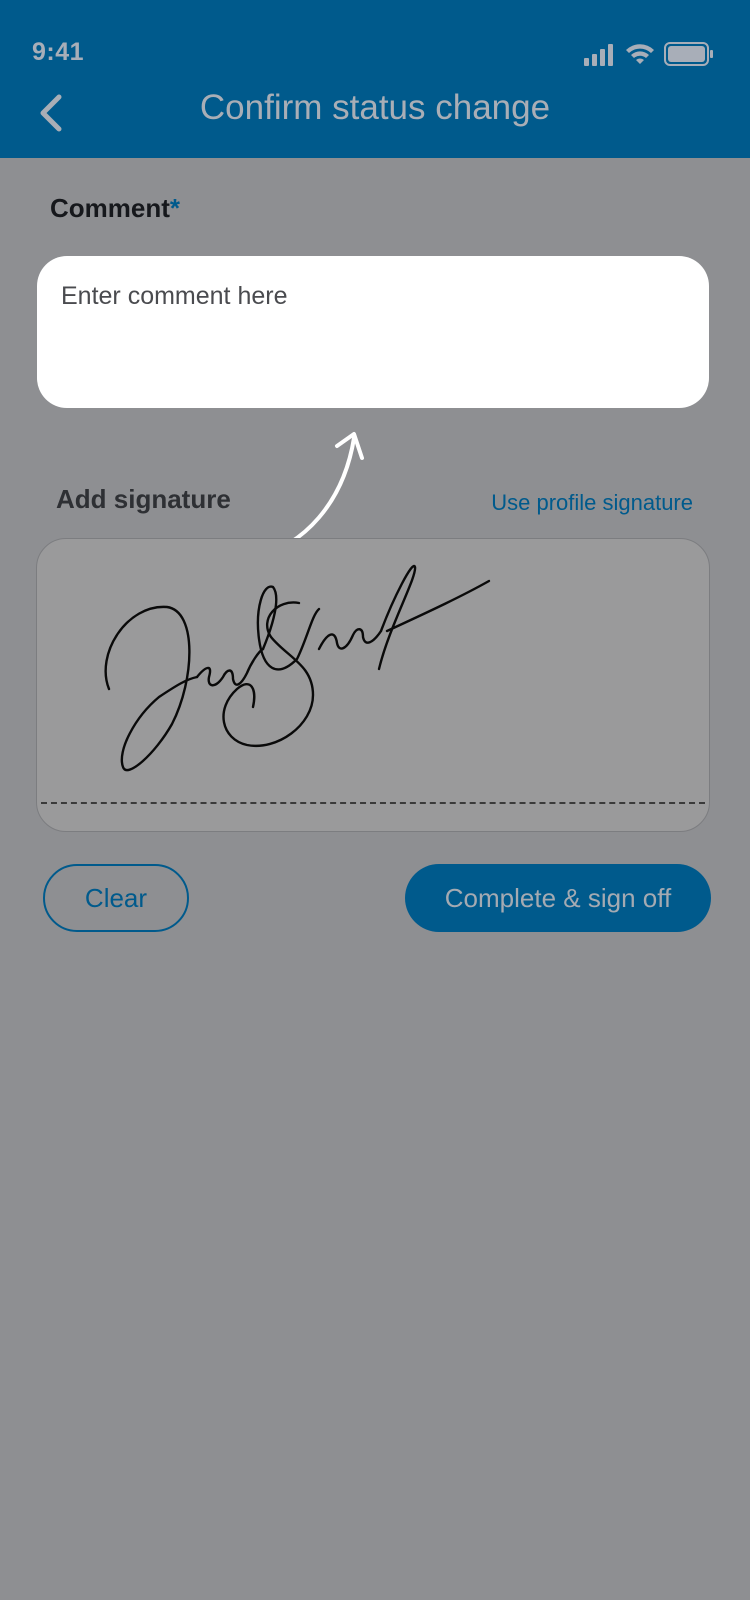 The height and width of the screenshot is (1600, 750). I want to click on complete-sign-off-button: Complete & sign off, so click(558, 898).